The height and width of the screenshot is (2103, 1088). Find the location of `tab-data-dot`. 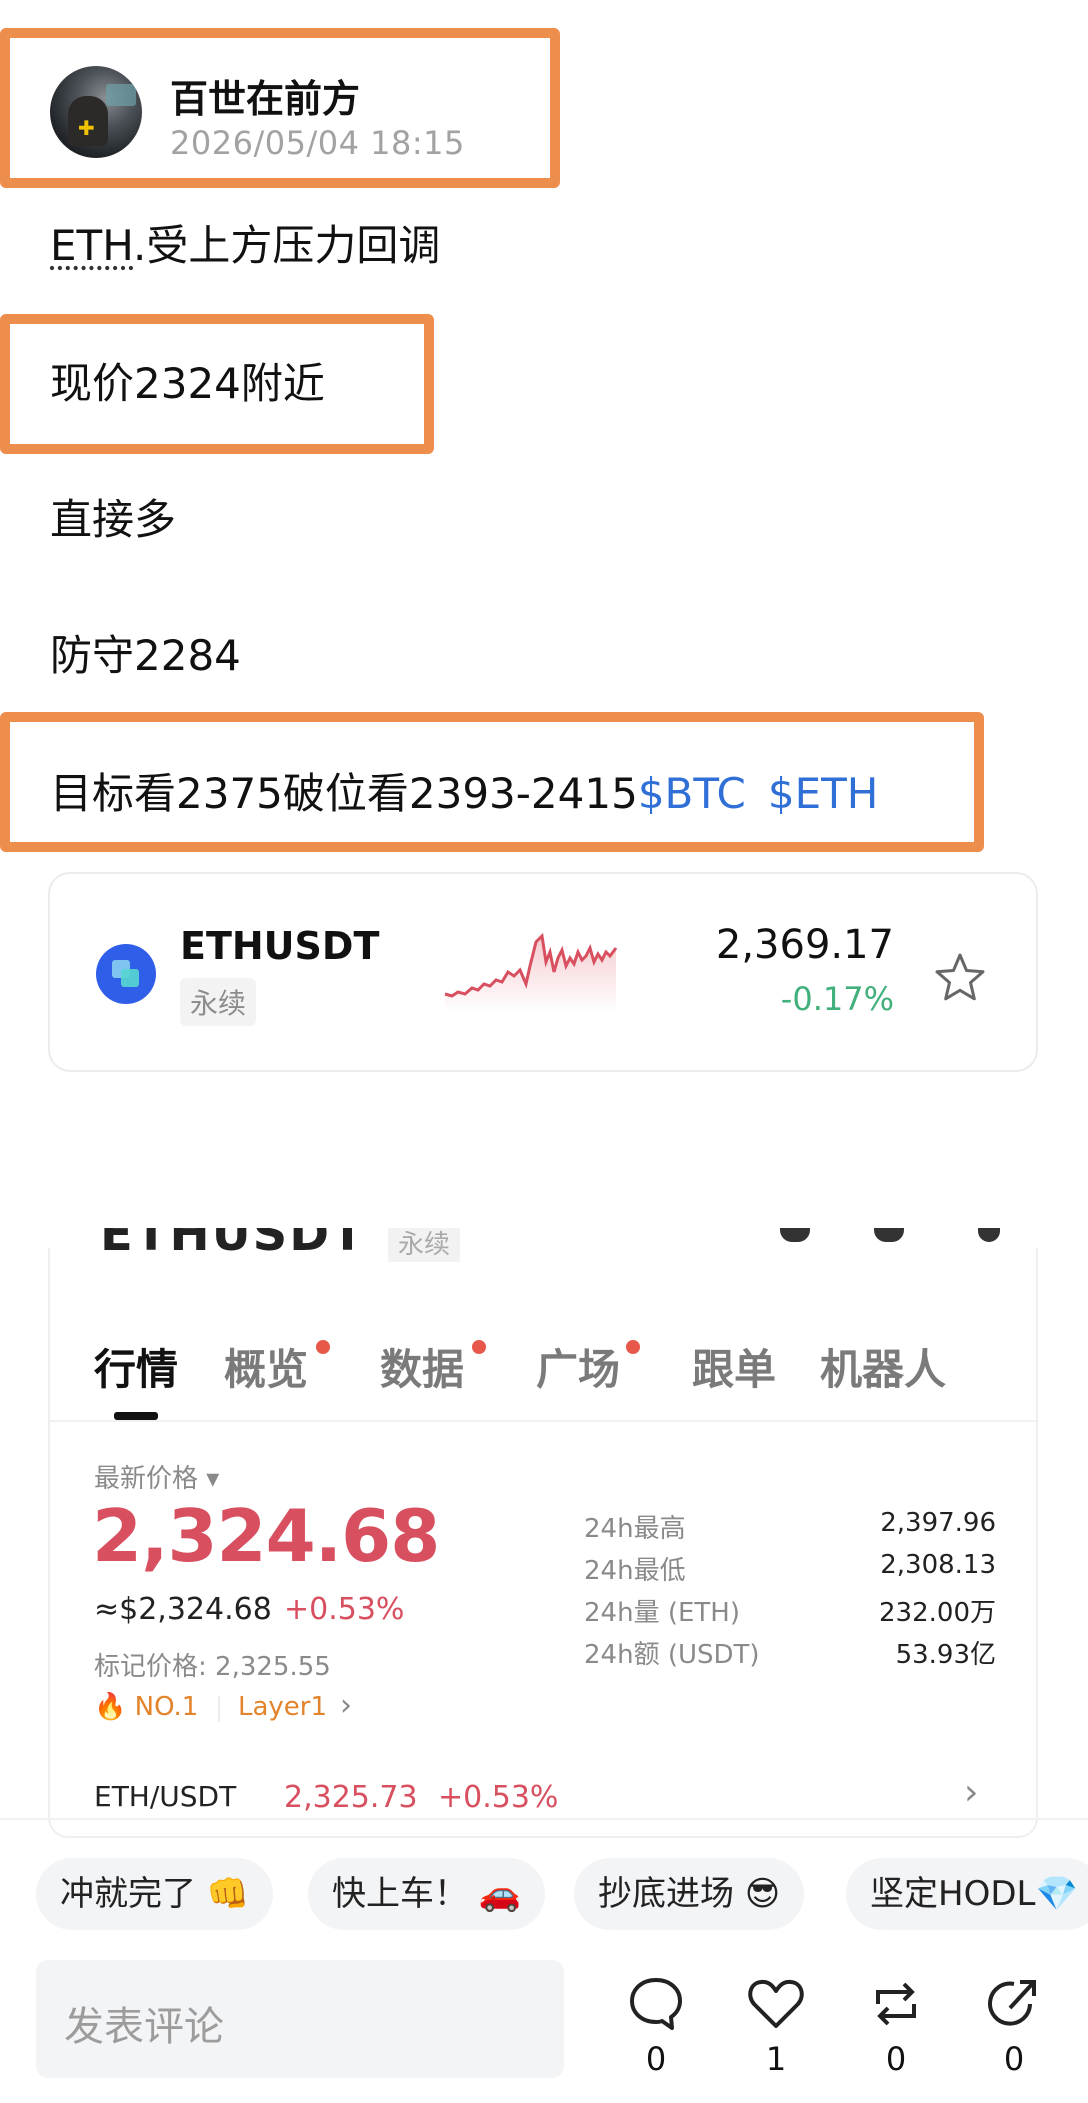

tab-data-dot is located at coordinates (479, 1347).